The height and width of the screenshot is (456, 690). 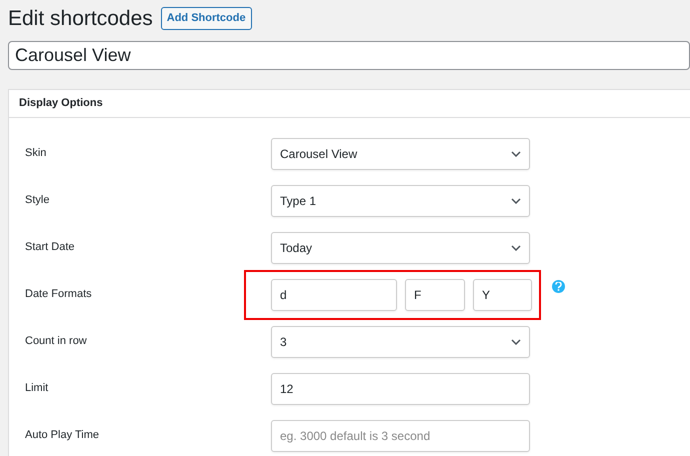 What do you see at coordinates (558, 287) in the screenshot?
I see `help-icon` at bounding box center [558, 287].